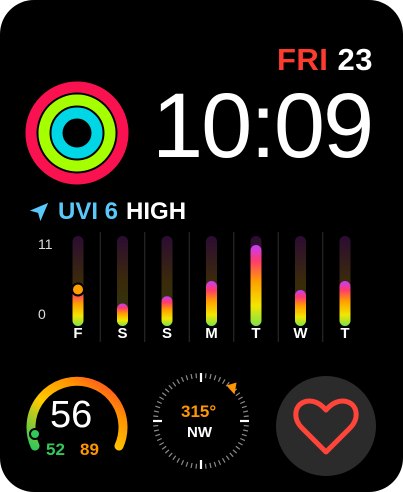  What do you see at coordinates (300, 333) in the screenshot?
I see `uv-day-label: W` at bounding box center [300, 333].